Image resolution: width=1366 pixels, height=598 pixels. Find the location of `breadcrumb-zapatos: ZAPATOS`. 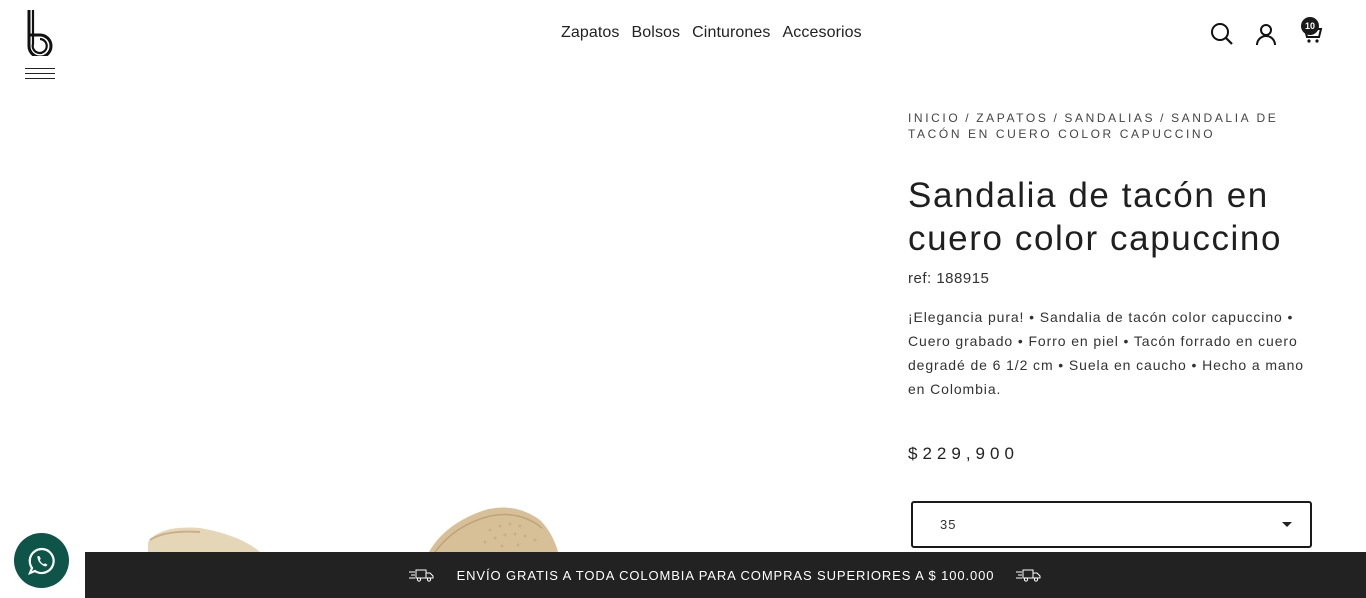

breadcrumb-zapatos: ZAPATOS is located at coordinates (1012, 118).